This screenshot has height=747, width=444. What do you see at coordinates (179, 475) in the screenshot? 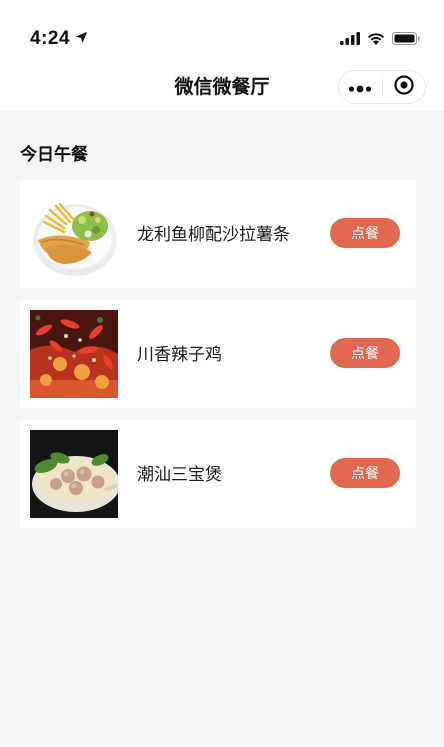
I see `dish-name: 潮汕三宝煲` at bounding box center [179, 475].